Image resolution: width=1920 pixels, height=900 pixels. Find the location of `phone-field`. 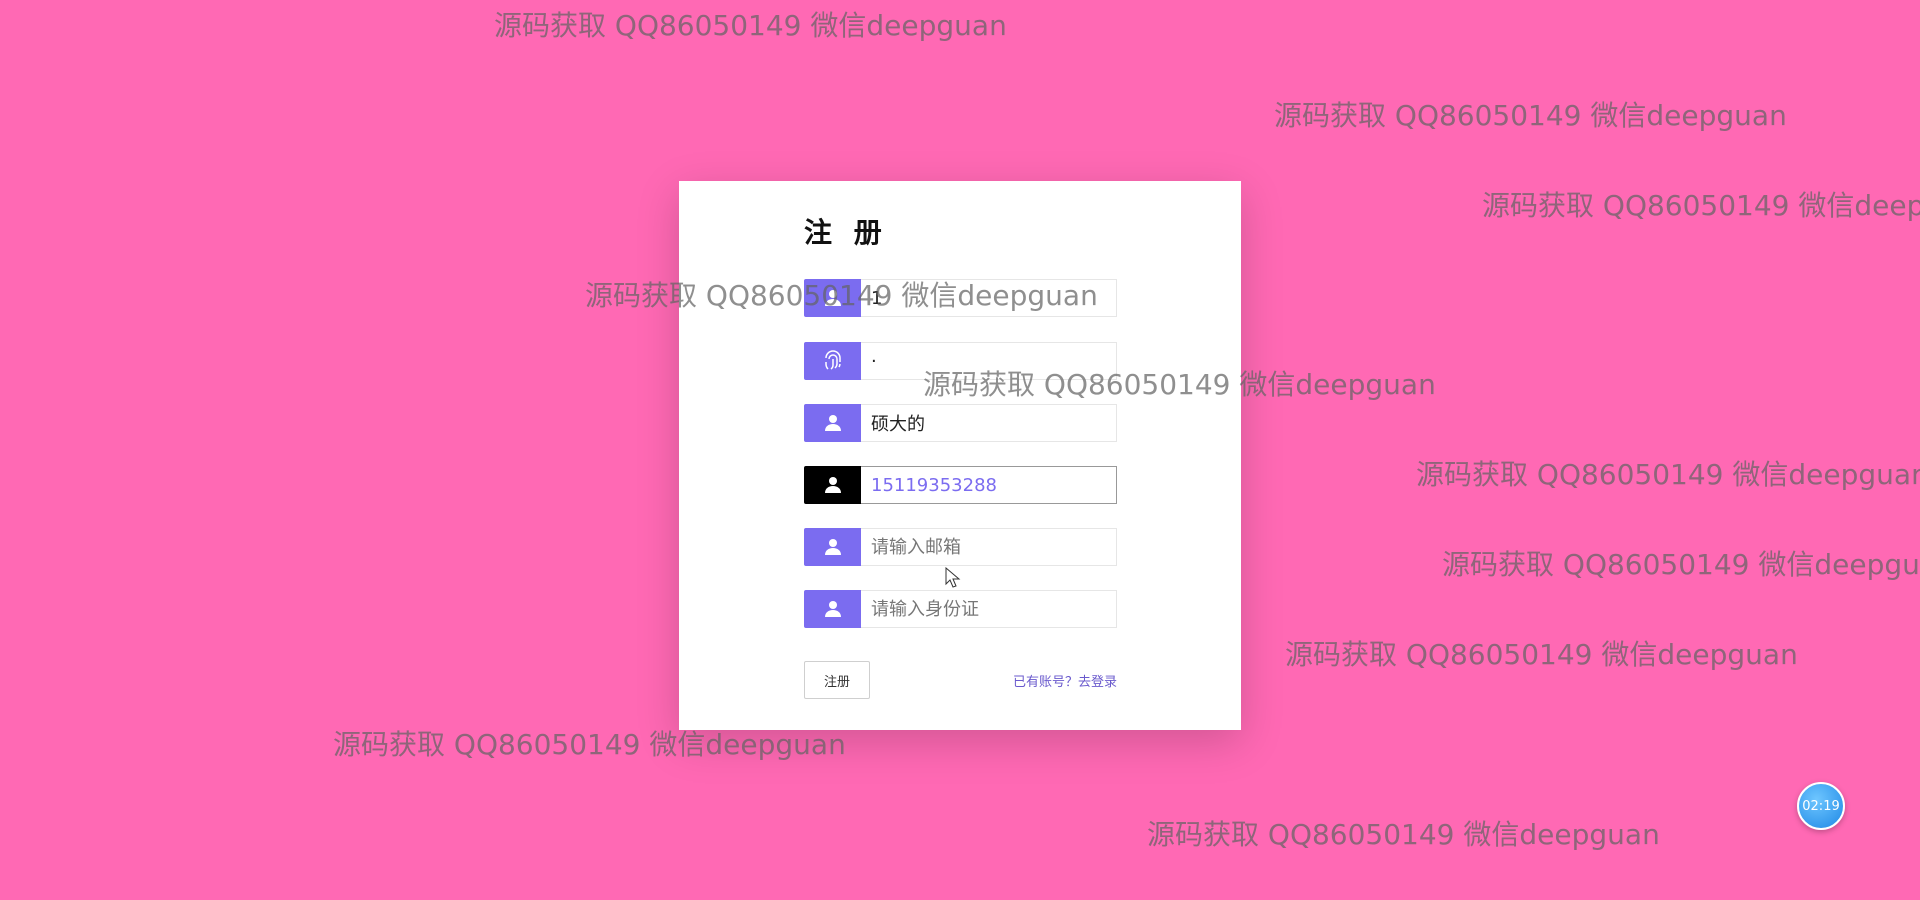

phone-field is located at coordinates (960, 485).